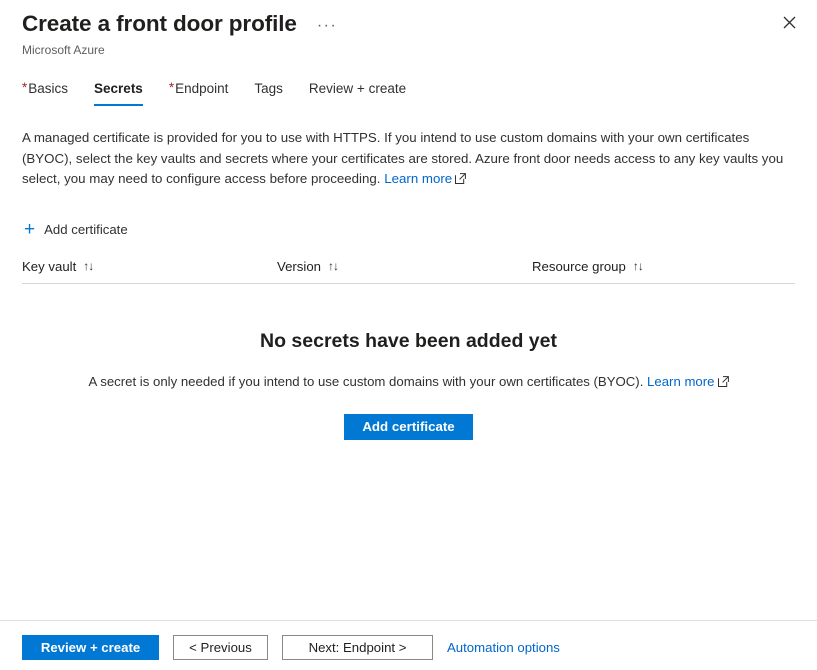 This screenshot has height=670, width=817. Describe the element at coordinates (90, 647) in the screenshot. I see `review-create-button: Review + create` at that location.